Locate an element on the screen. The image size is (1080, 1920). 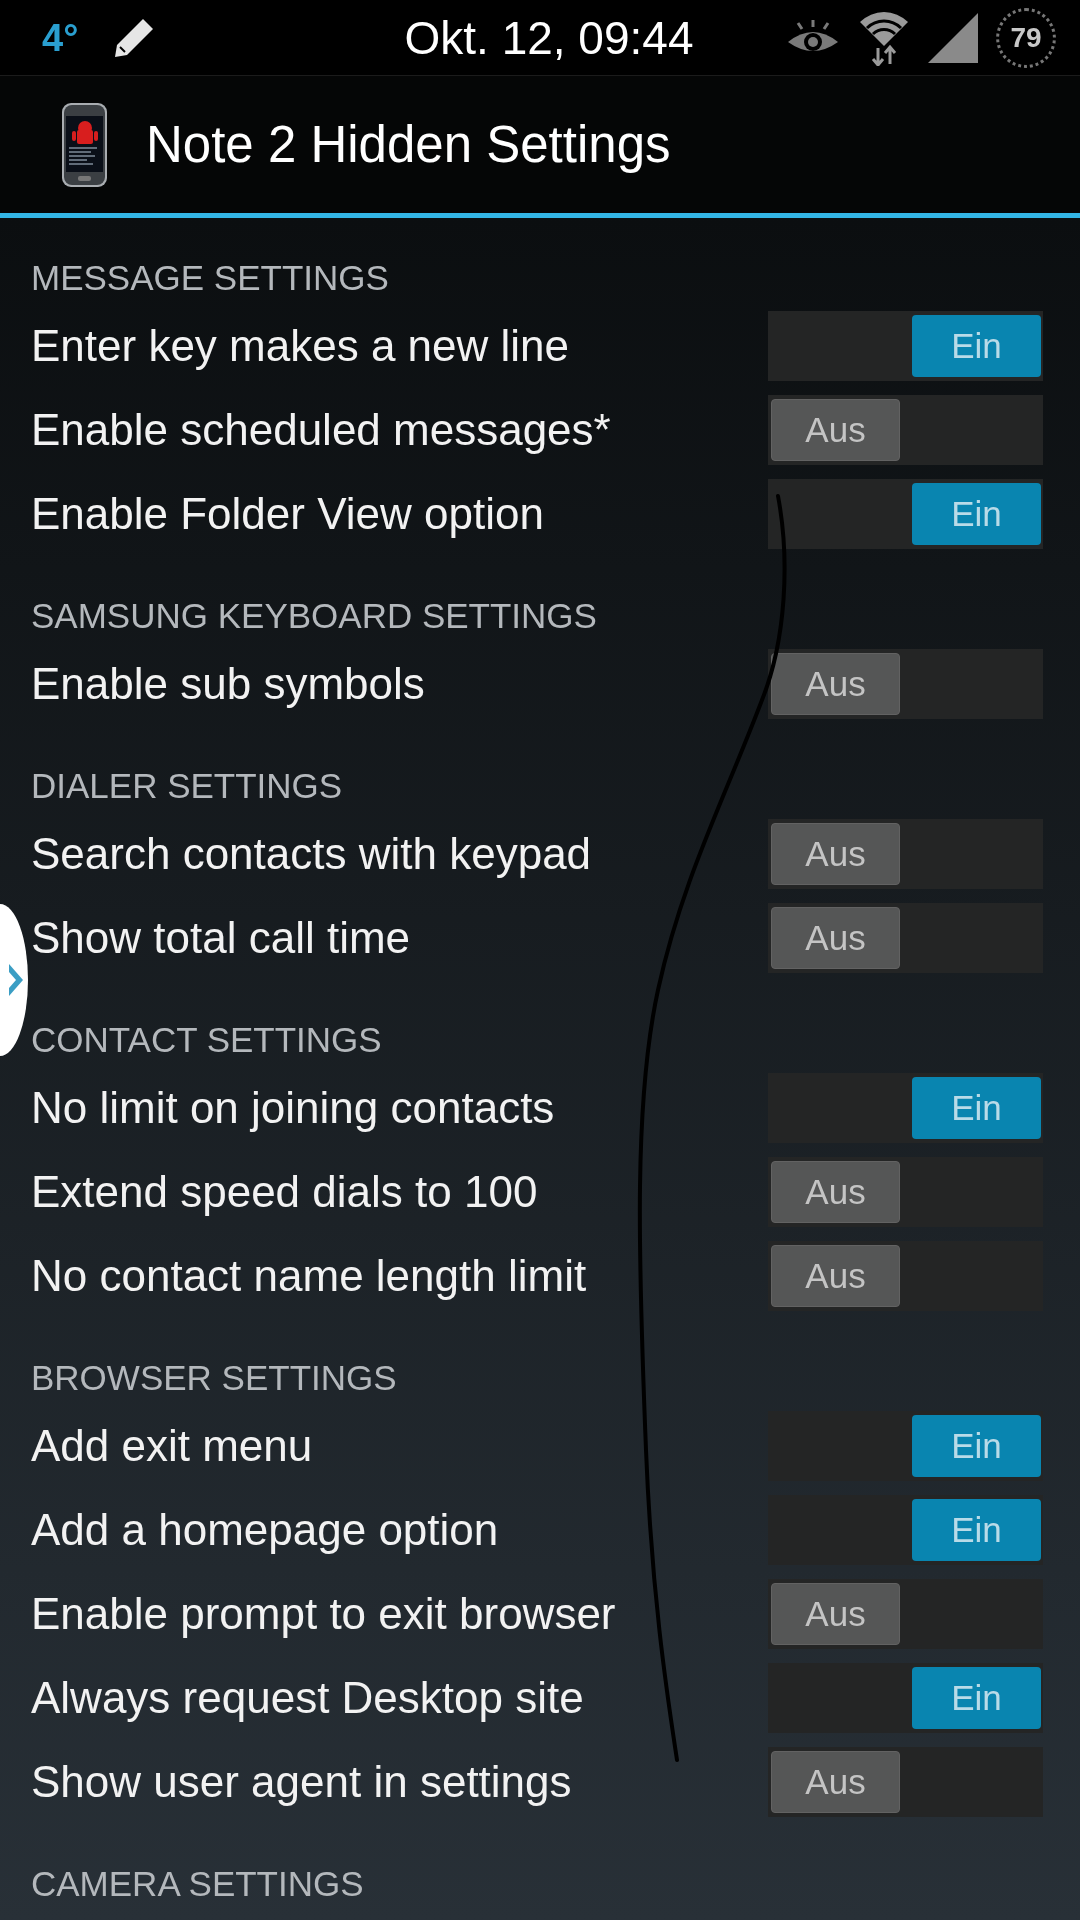
setting-label: Show user agent in settings is located at coordinates (302, 1782).